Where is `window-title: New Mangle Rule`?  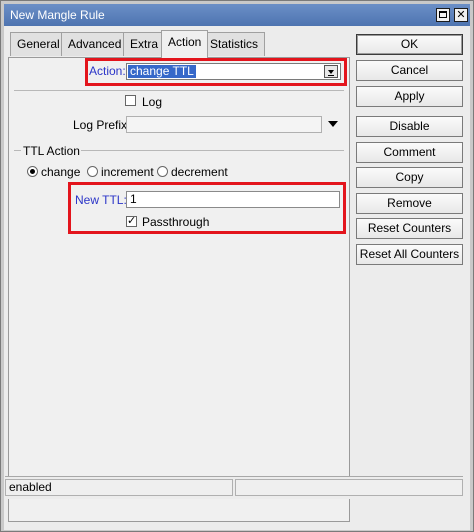 window-title: New Mangle Rule is located at coordinates (57, 15).